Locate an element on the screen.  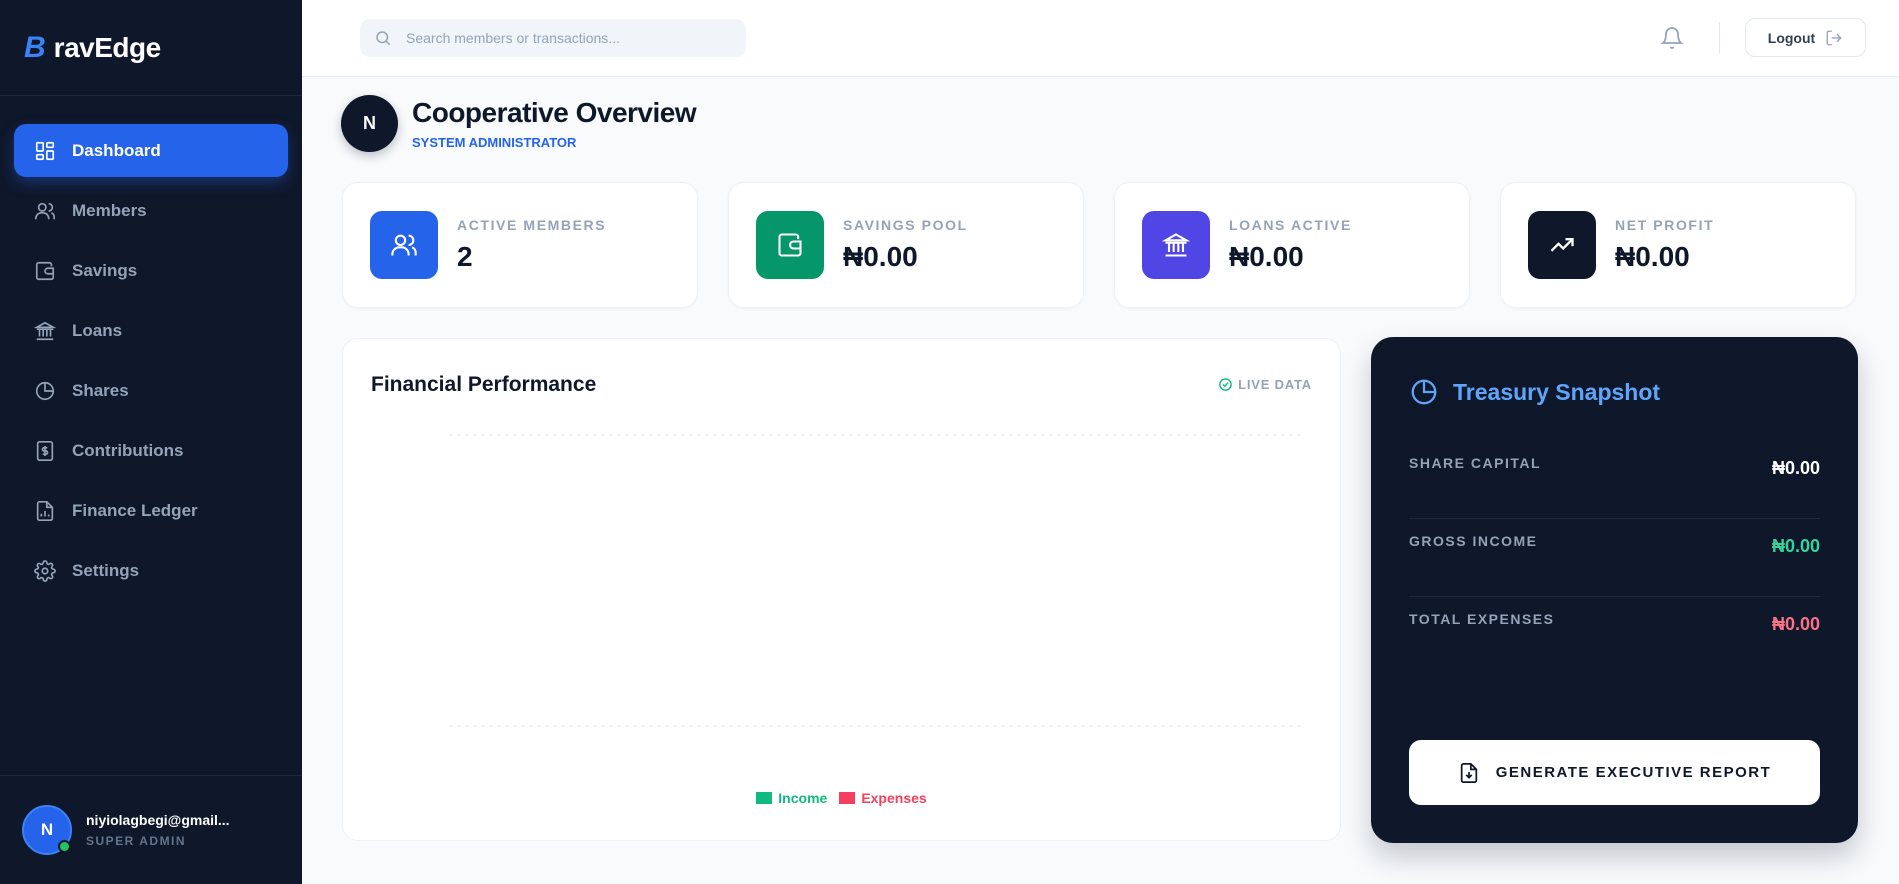
chart-title: Financial Performance is located at coordinates (484, 384).